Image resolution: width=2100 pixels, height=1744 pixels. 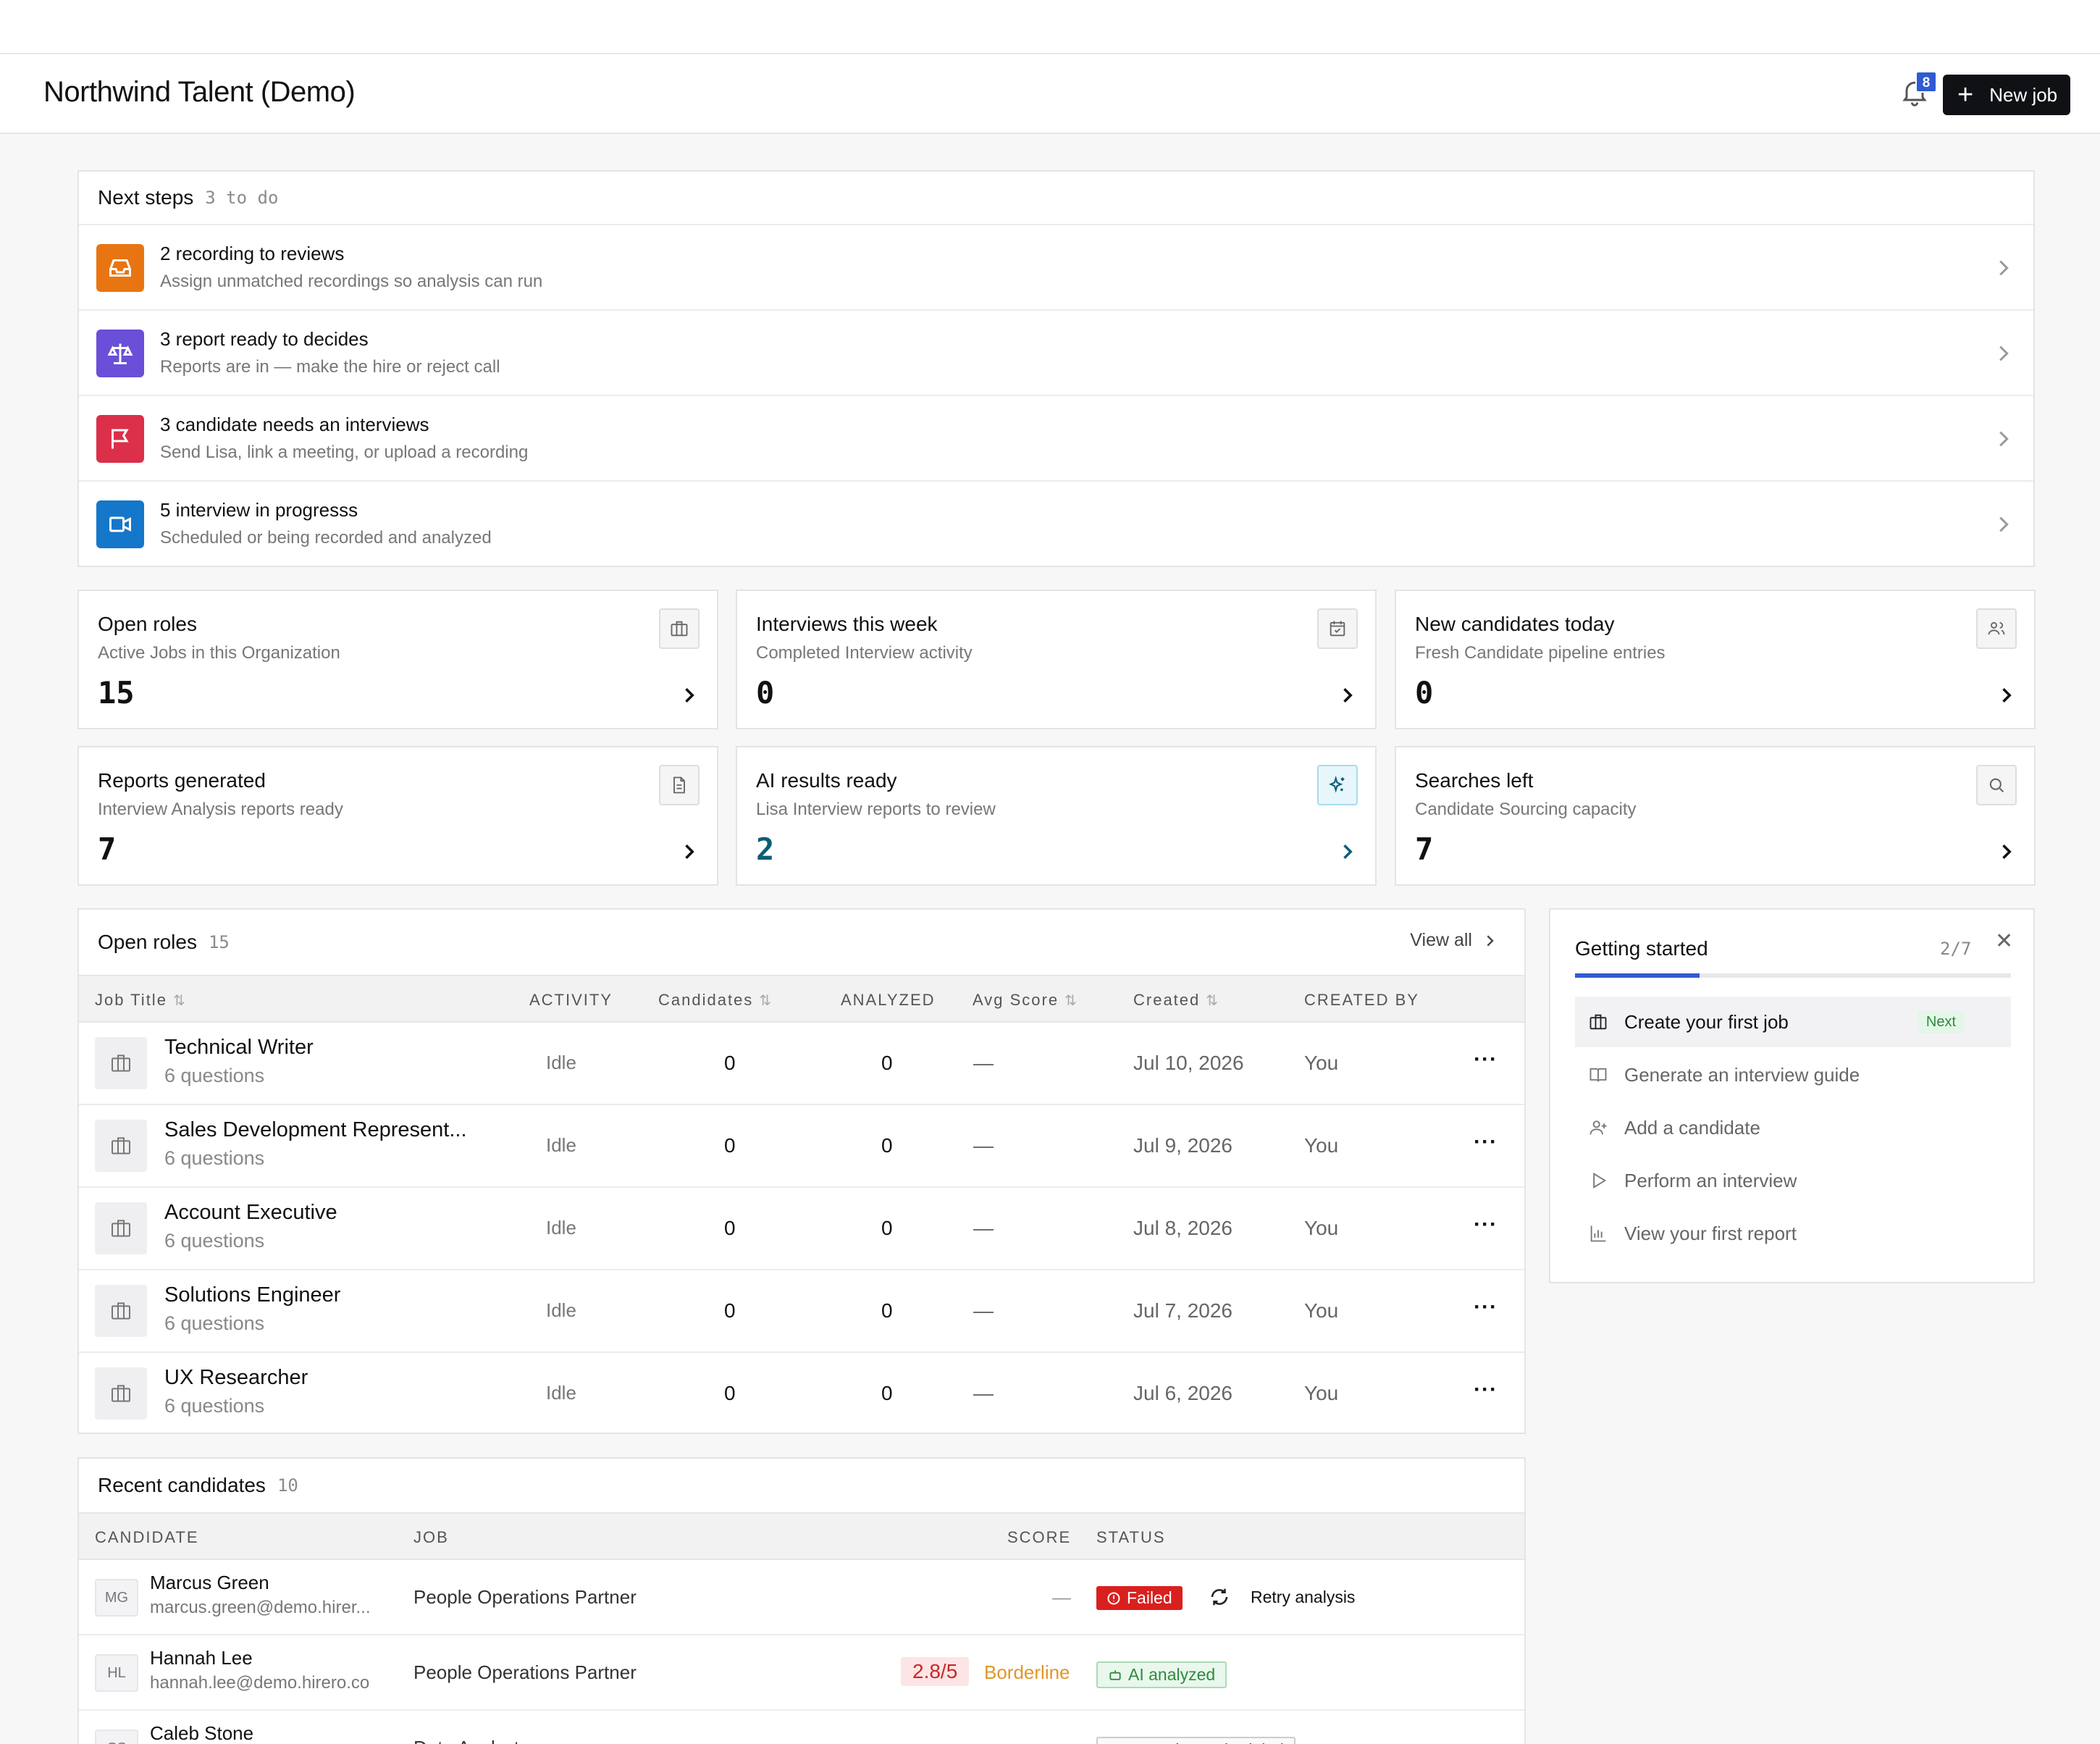 What do you see at coordinates (1182, 1145) in the screenshot?
I see `job-created: Jul 9, 2026` at bounding box center [1182, 1145].